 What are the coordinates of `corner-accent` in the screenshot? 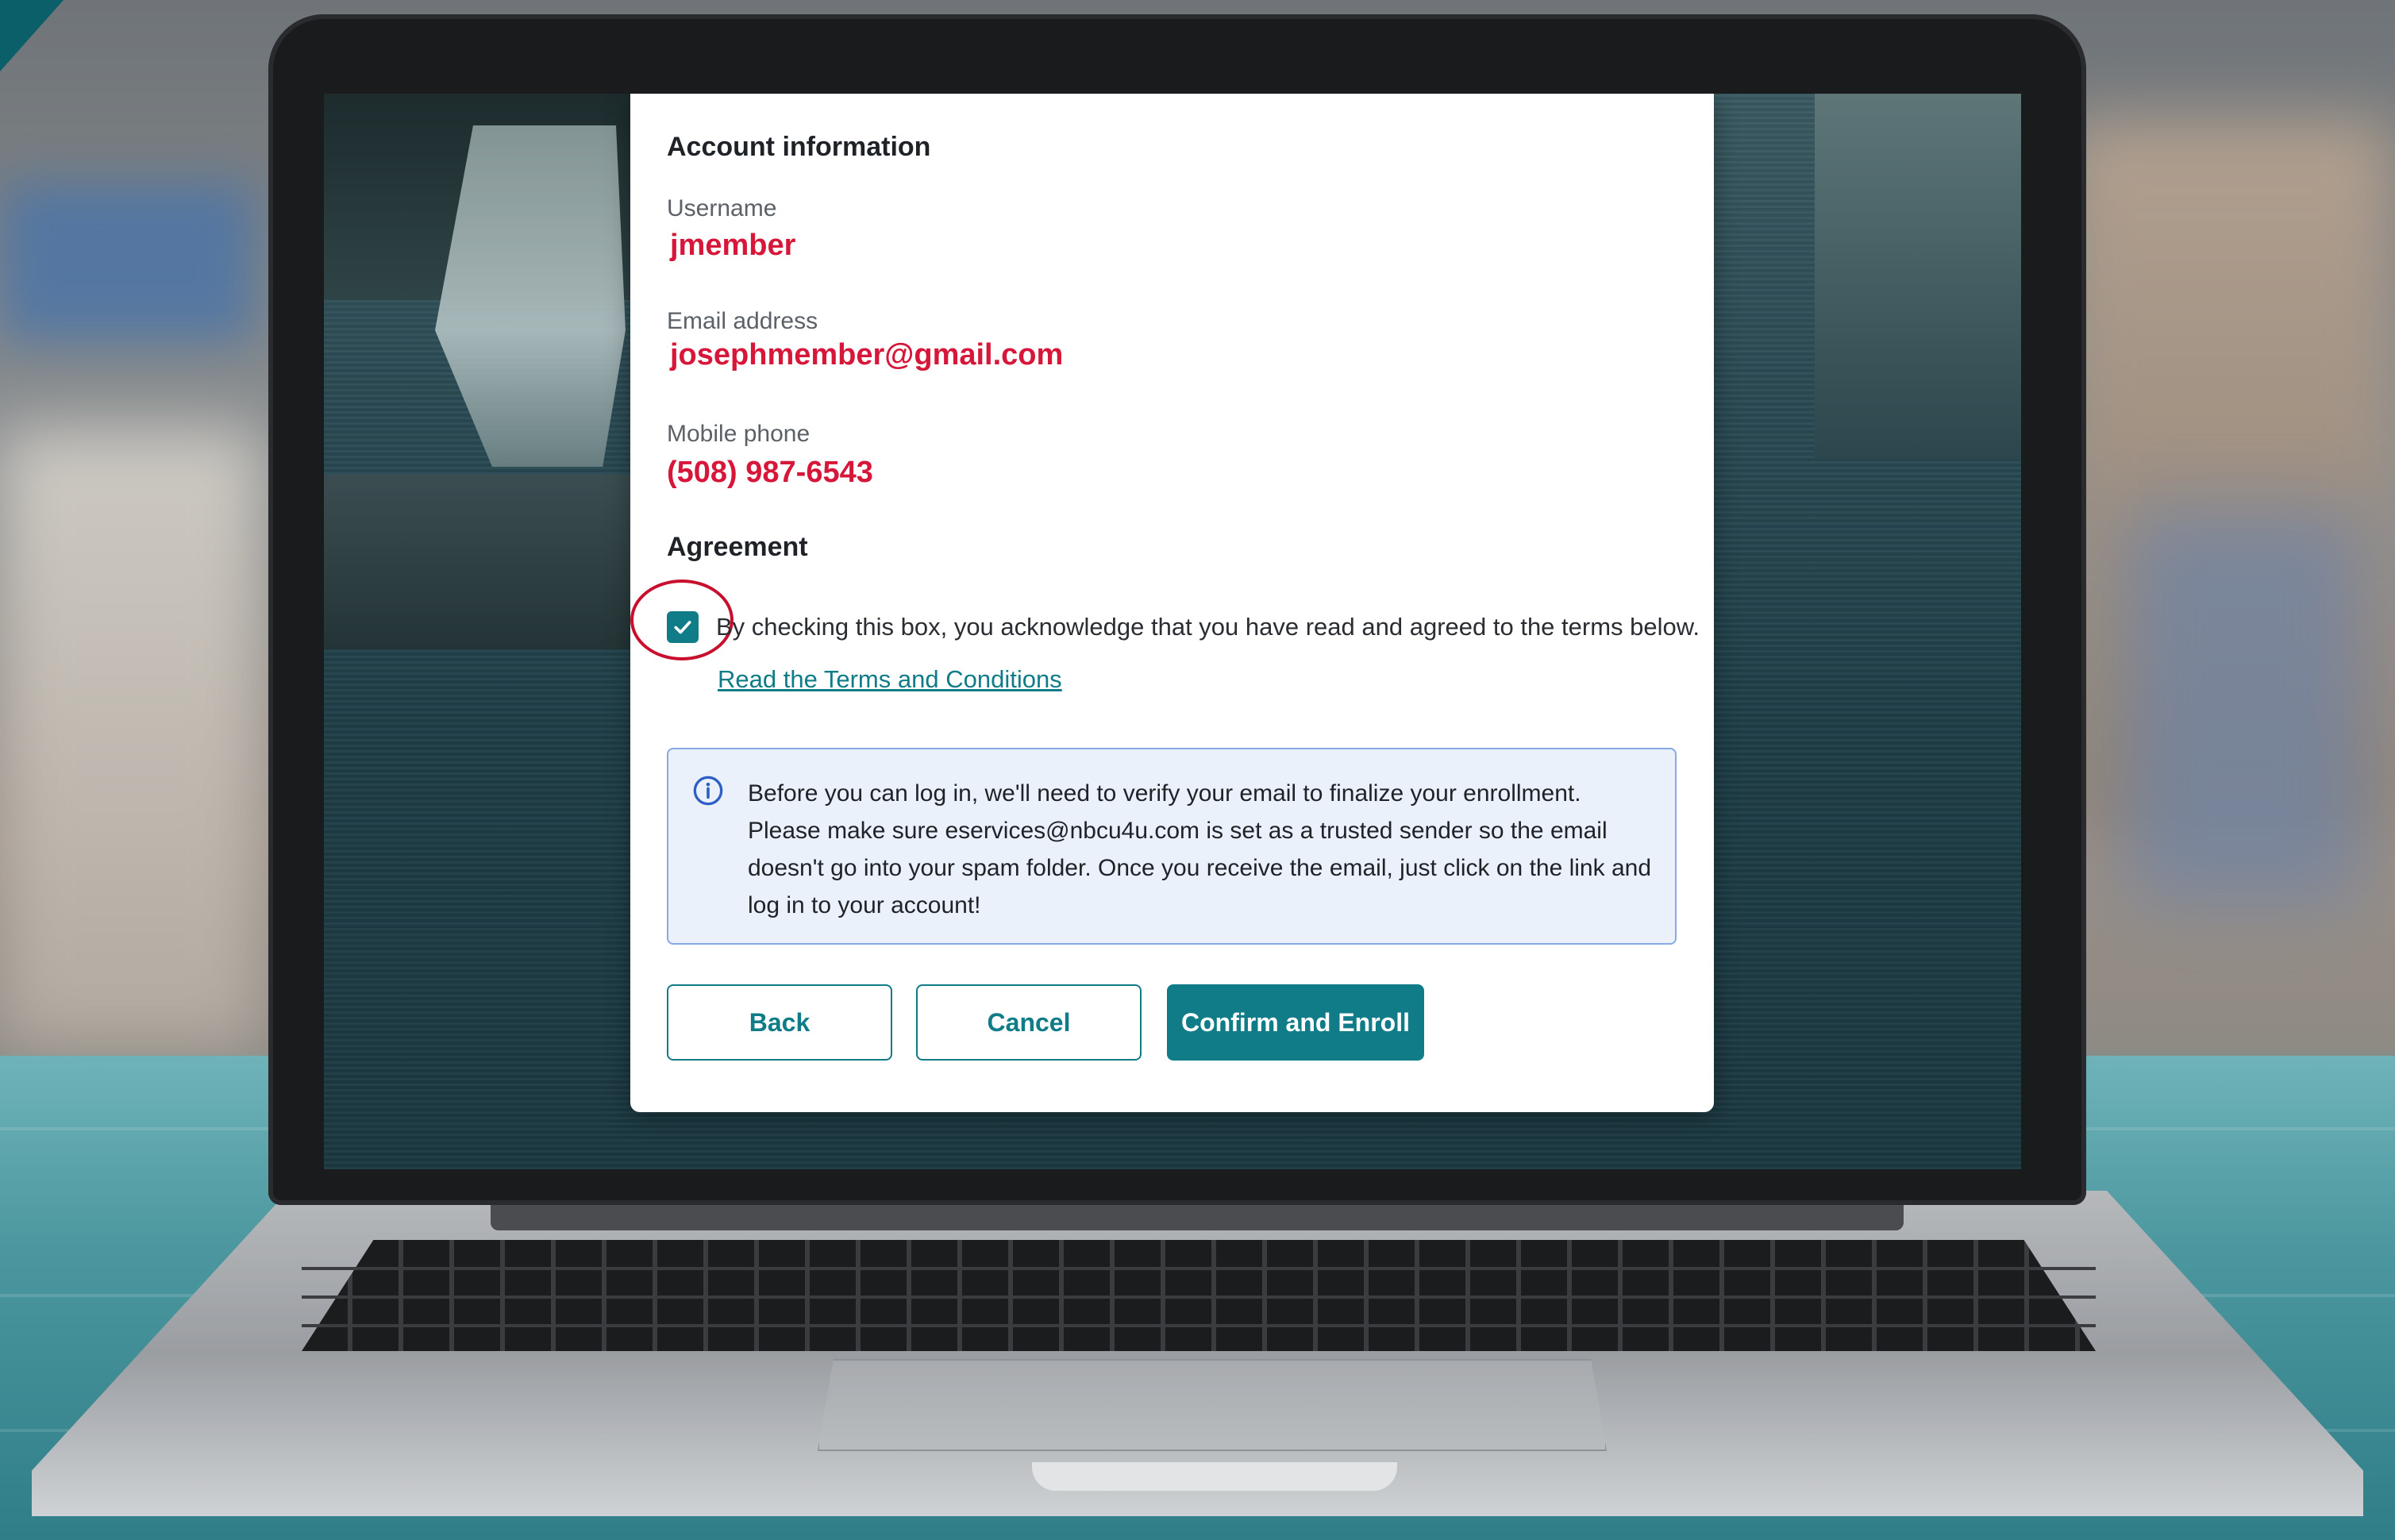 It's located at (32, 35).